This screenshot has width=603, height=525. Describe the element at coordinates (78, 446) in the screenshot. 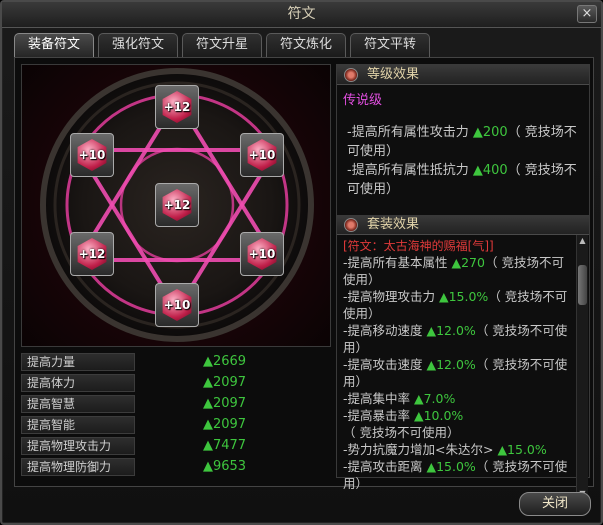

I see `stat-label: 提高物理攻击力` at that location.